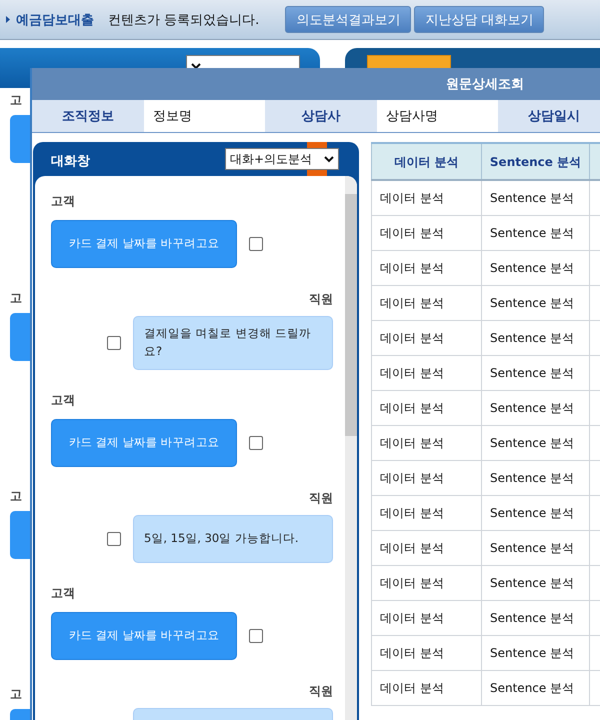 The height and width of the screenshot is (720, 600). What do you see at coordinates (8, 19) in the screenshot?
I see `triangle-icon` at bounding box center [8, 19].